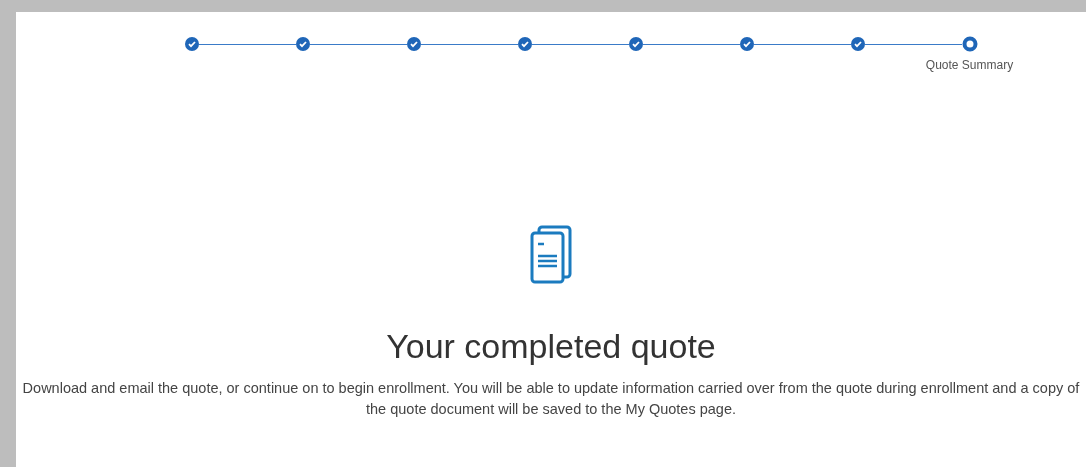 This screenshot has width=1086, height=467. Describe the element at coordinates (551, 399) in the screenshot. I see `description-text: Download and email the quote, or continue on to begin enrollment. You will be able to update information carried over from the quote during enrollment and a copy of the quote document will be saved to the My Quotes page.` at that location.